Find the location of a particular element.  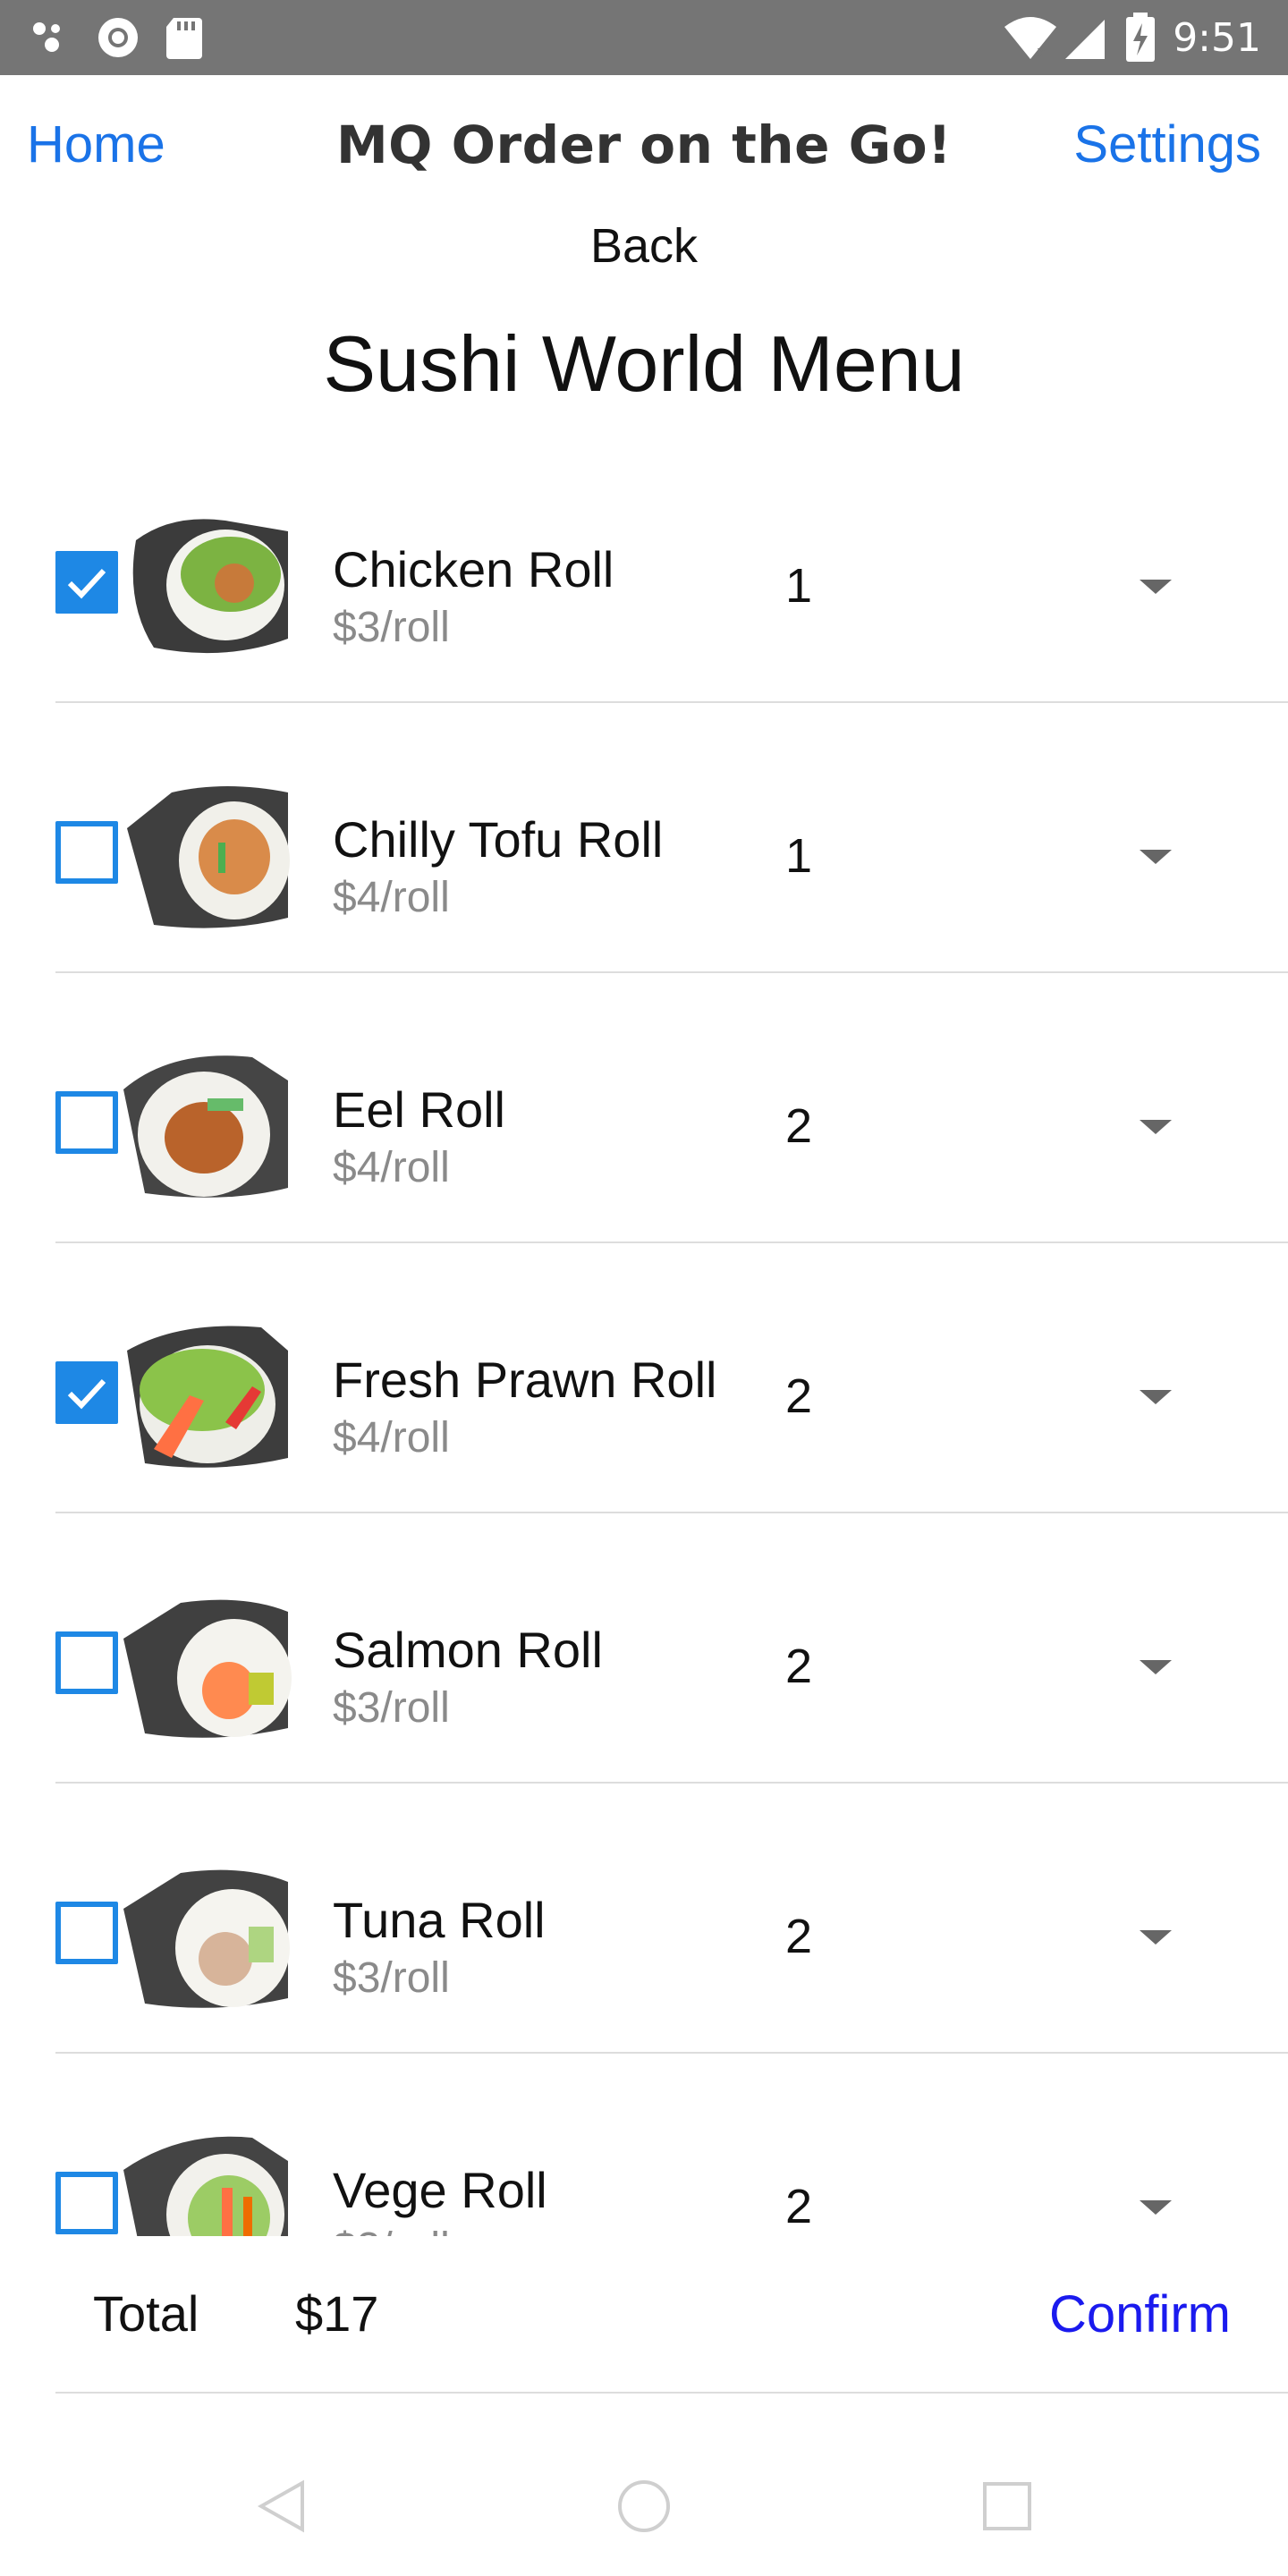

status-left-icons is located at coordinates (118, 37).